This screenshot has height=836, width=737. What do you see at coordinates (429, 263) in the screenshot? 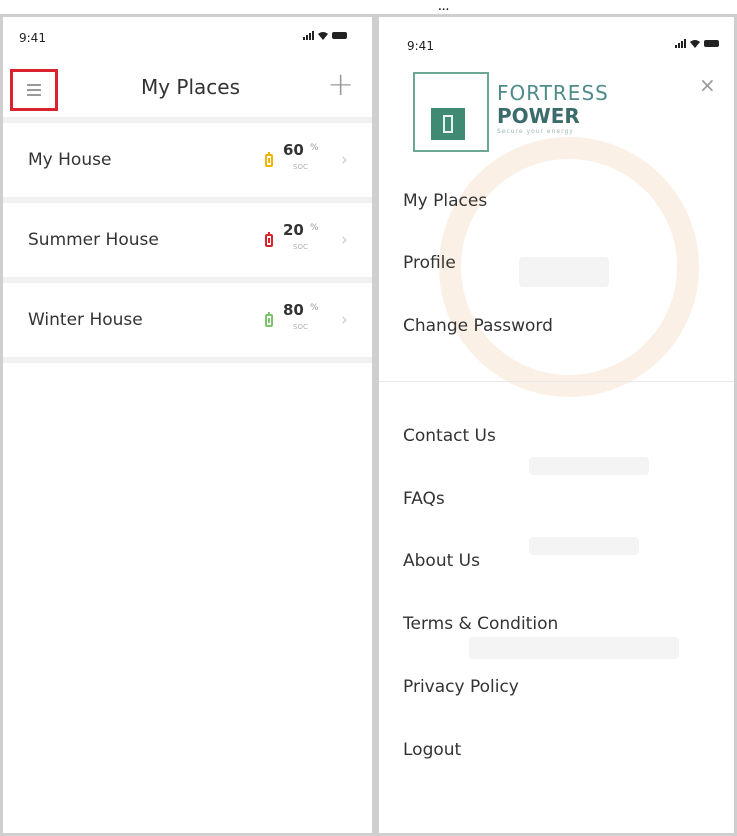
I see `menu-item-profile: Profile` at bounding box center [429, 263].